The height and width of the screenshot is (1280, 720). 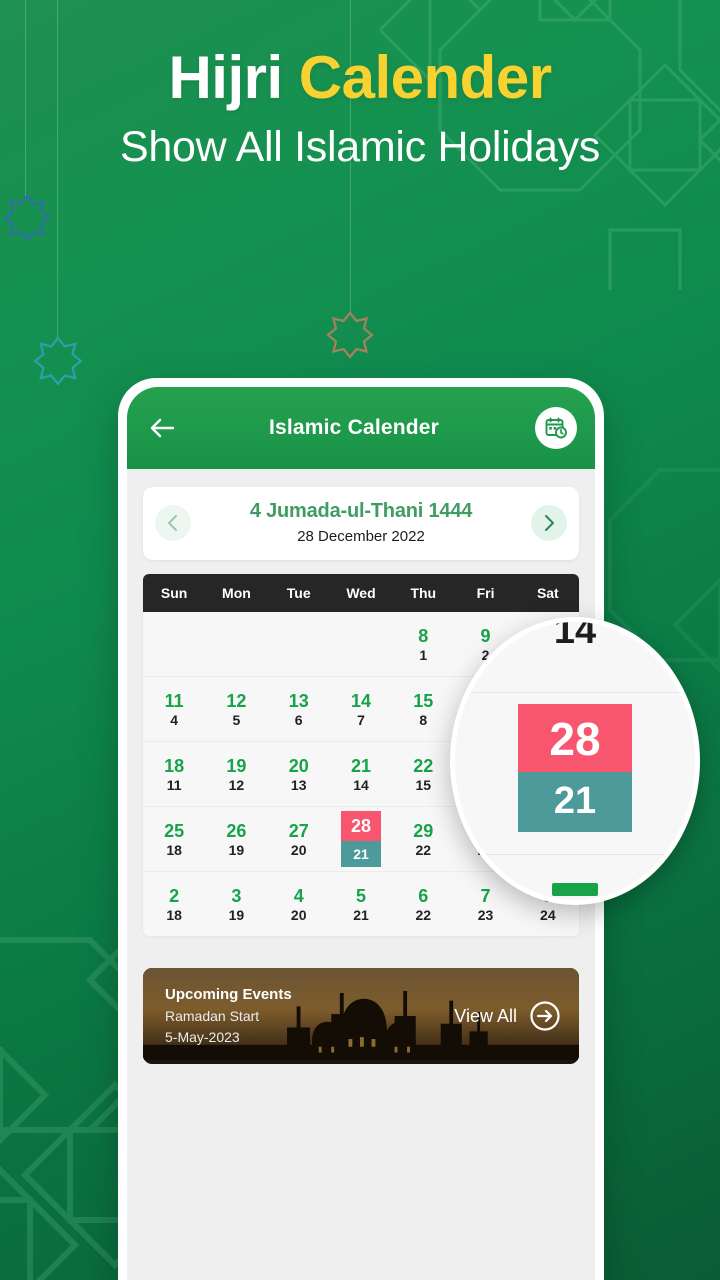 What do you see at coordinates (174, 700) in the screenshot?
I see `gregorian-day-number: 11` at bounding box center [174, 700].